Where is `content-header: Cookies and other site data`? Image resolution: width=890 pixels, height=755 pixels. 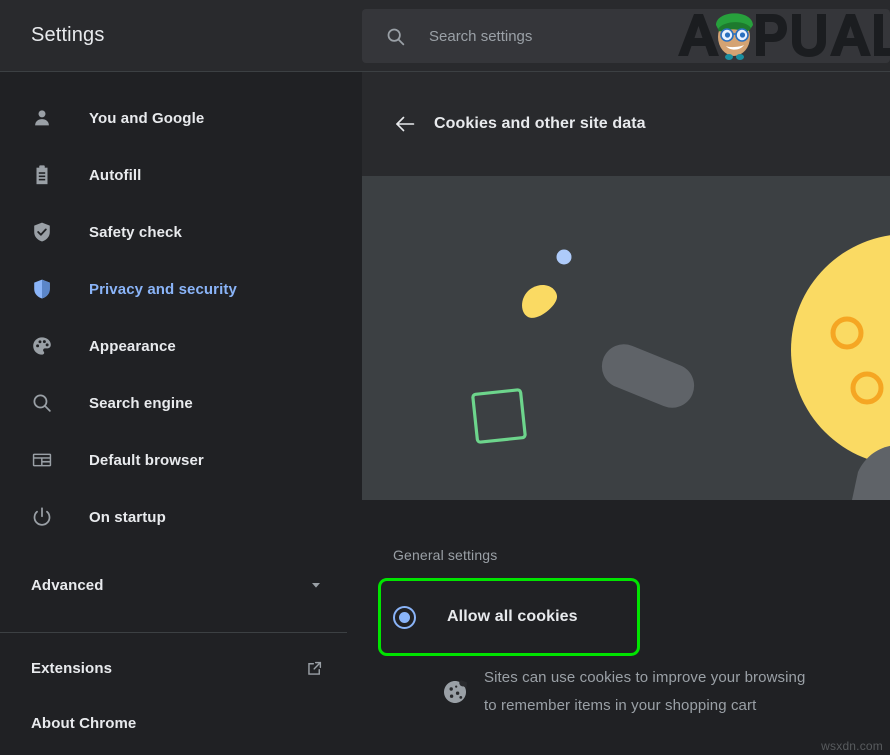 content-header: Cookies and other site data is located at coordinates (626, 124).